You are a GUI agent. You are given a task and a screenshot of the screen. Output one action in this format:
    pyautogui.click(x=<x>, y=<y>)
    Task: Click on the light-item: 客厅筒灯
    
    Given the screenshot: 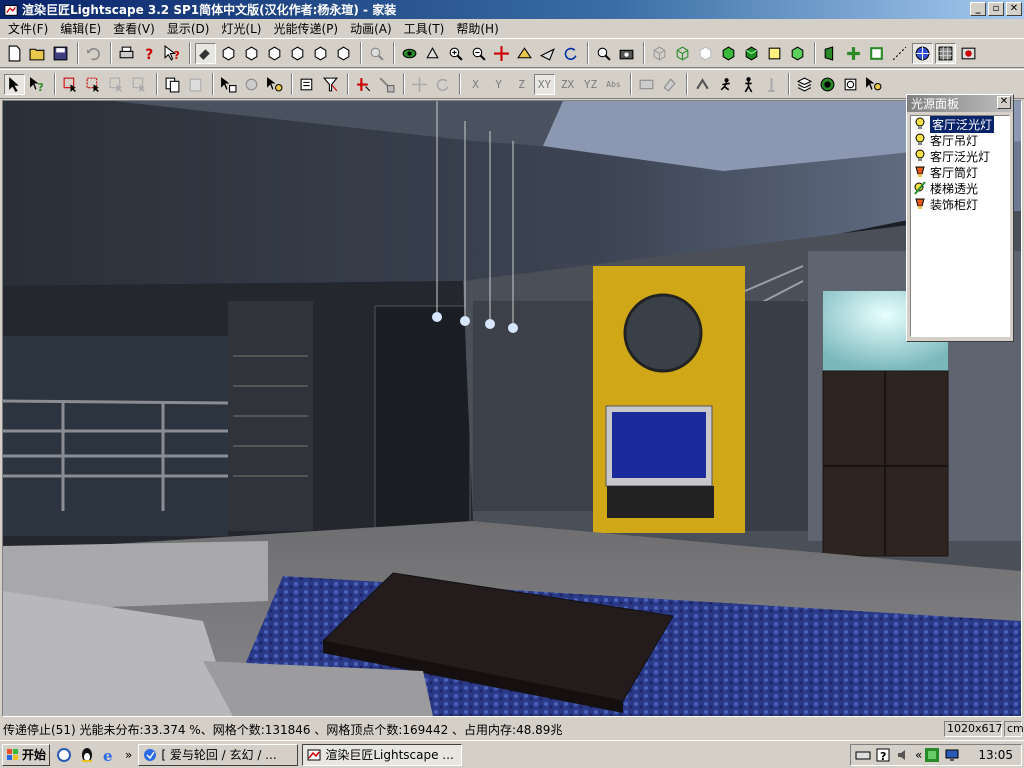 What is the action you would take?
    pyautogui.click(x=960, y=172)
    